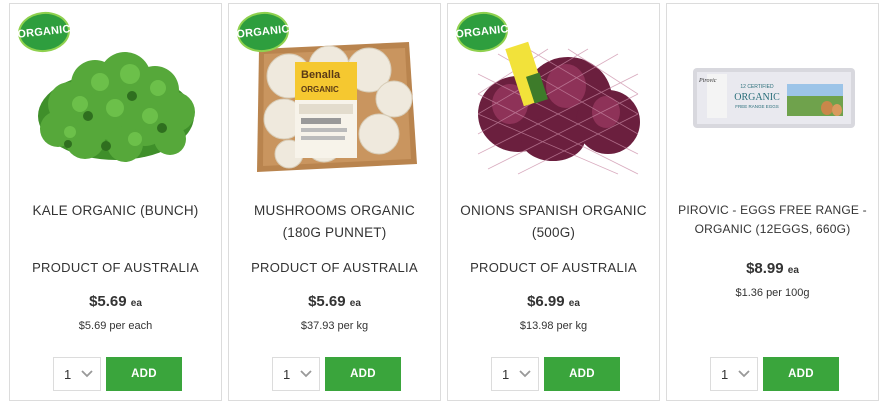  Describe the element at coordinates (772, 293) in the screenshot. I see `unit-price: $1.36 per 100g` at that location.